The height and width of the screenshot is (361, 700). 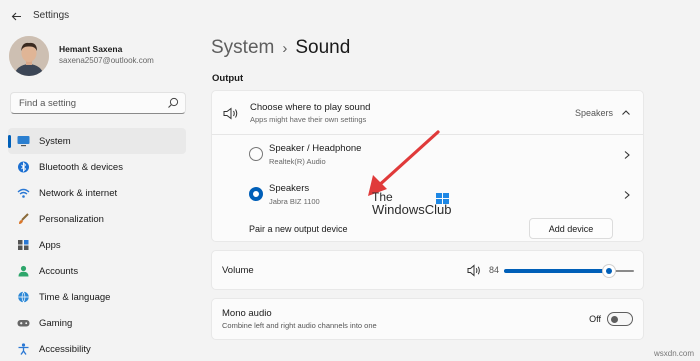 What do you see at coordinates (494, 270) in the screenshot?
I see `volume-value: 84` at bounding box center [494, 270].